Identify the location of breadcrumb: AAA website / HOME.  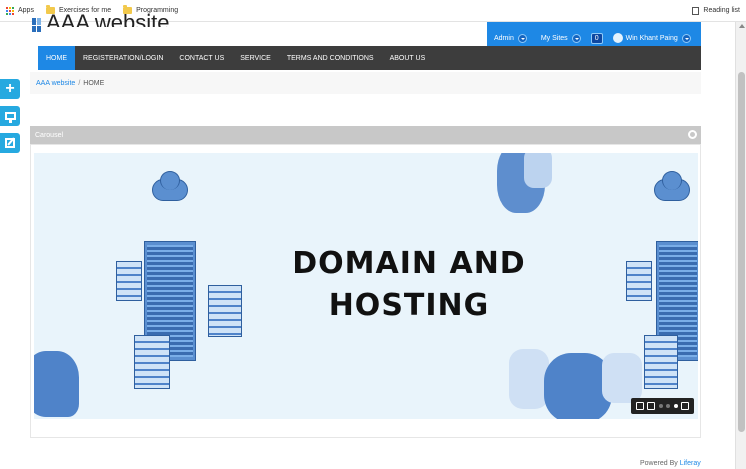
(365, 83).